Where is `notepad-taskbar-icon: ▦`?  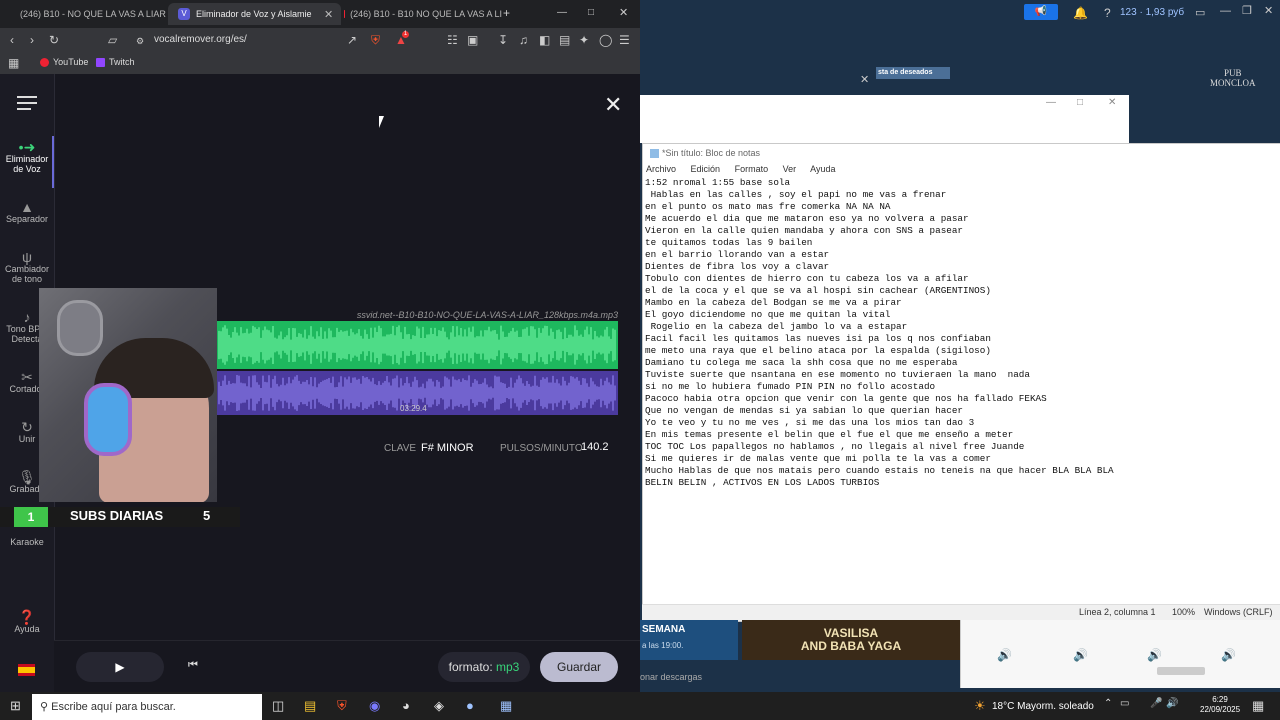
notepad-taskbar-icon: ▦ is located at coordinates (506, 706).